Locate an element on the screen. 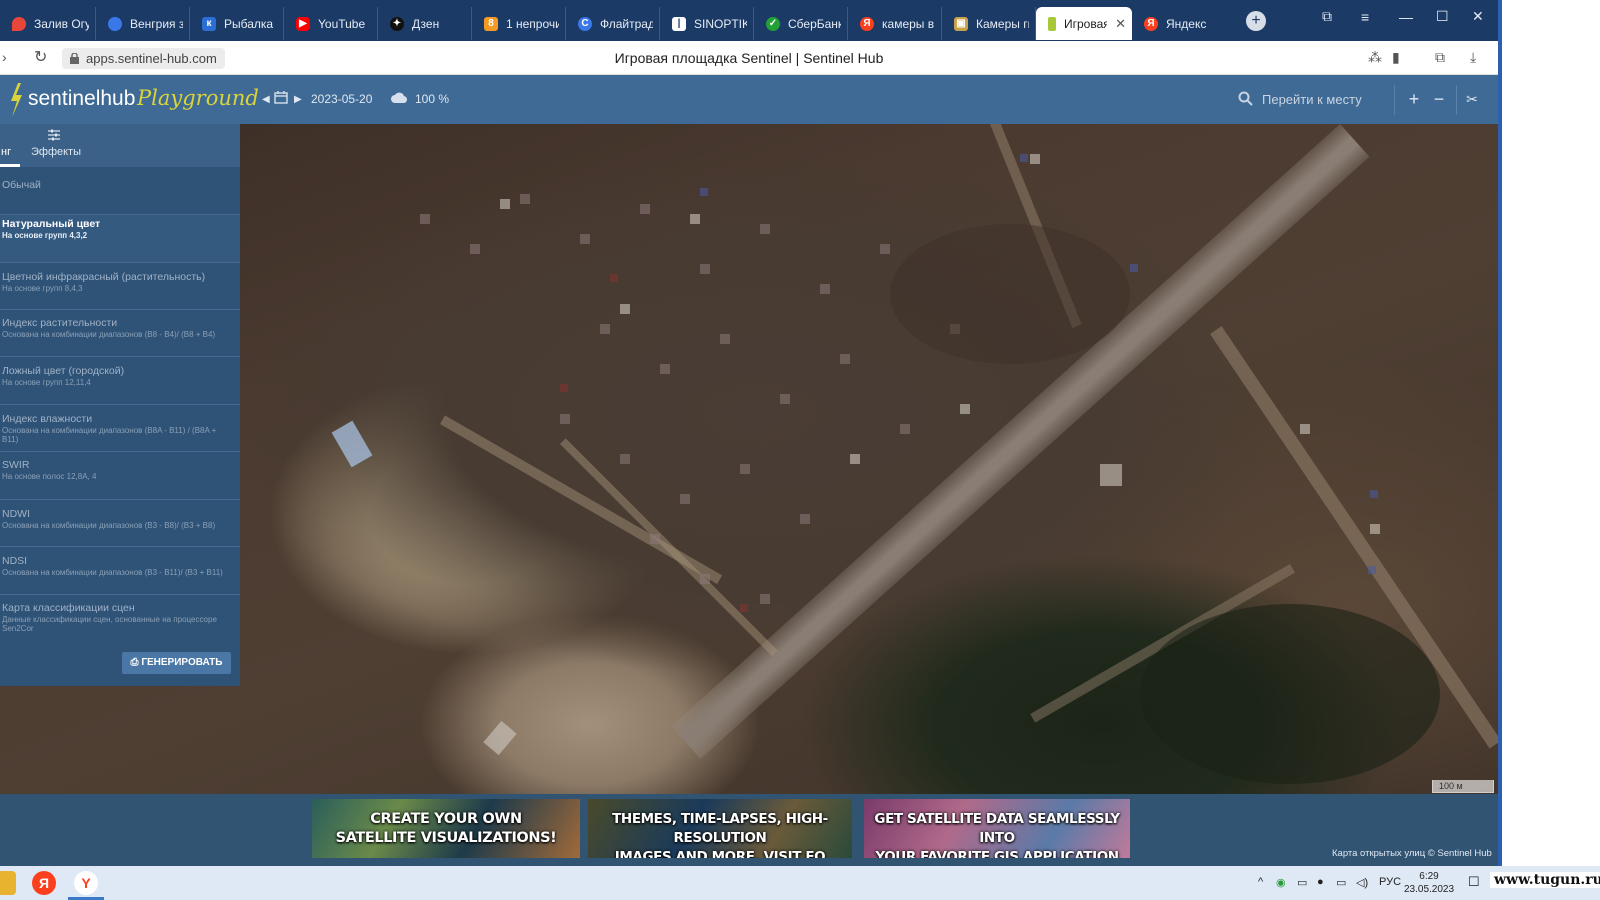  search-input: Перейти к месту is located at coordinates (1311, 100).